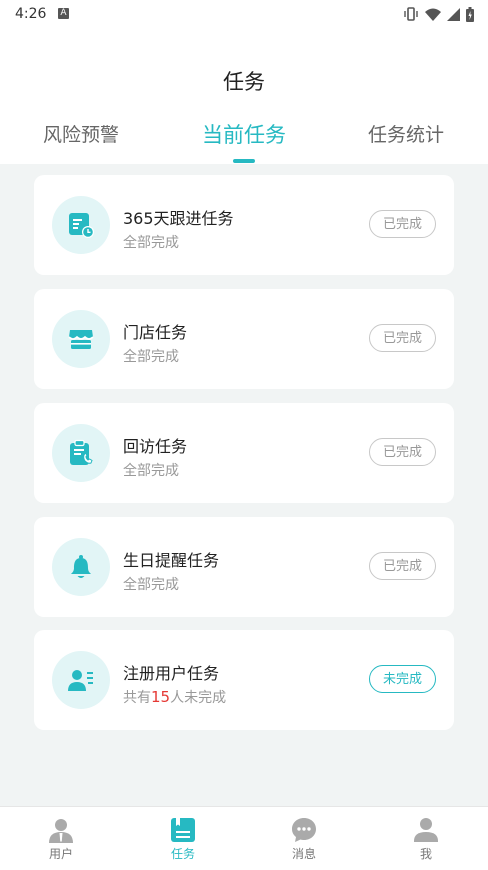 The image size is (488, 870). What do you see at coordinates (155, 446) in the screenshot?
I see `task-name: 回访任务` at bounding box center [155, 446].